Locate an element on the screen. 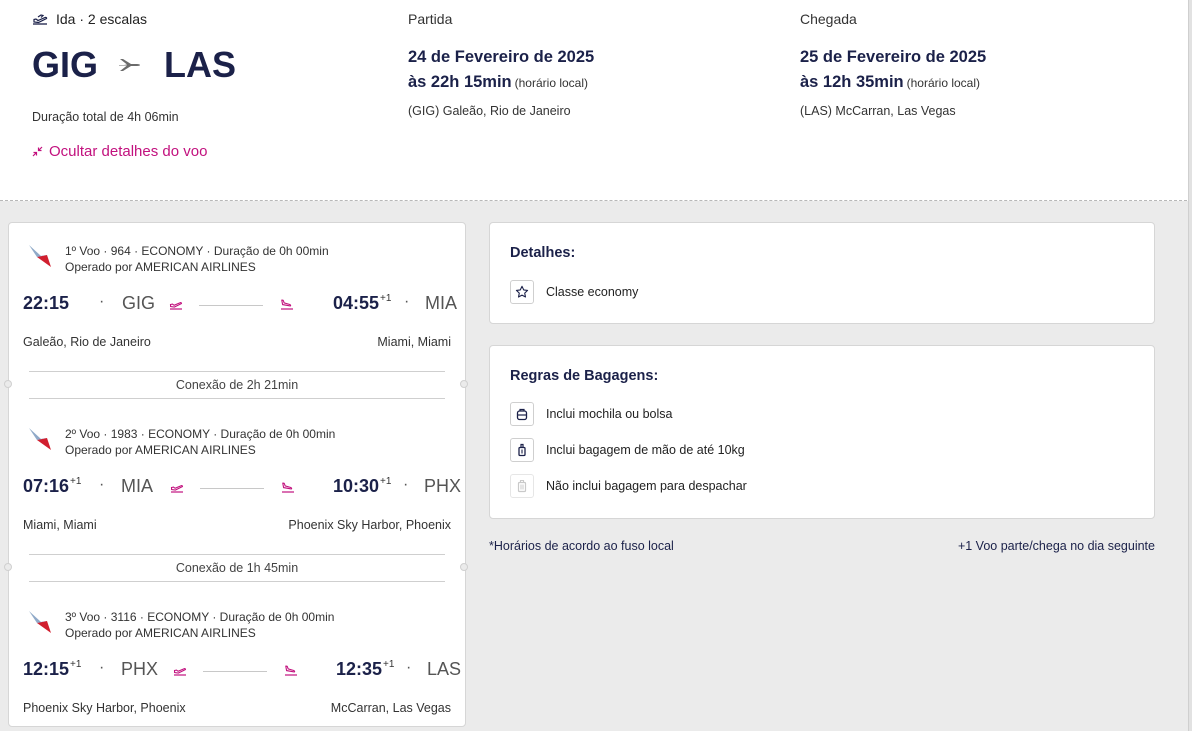 The width and height of the screenshot is (1192, 731). arrival-time: 04:55+1 is located at coordinates (362, 303).